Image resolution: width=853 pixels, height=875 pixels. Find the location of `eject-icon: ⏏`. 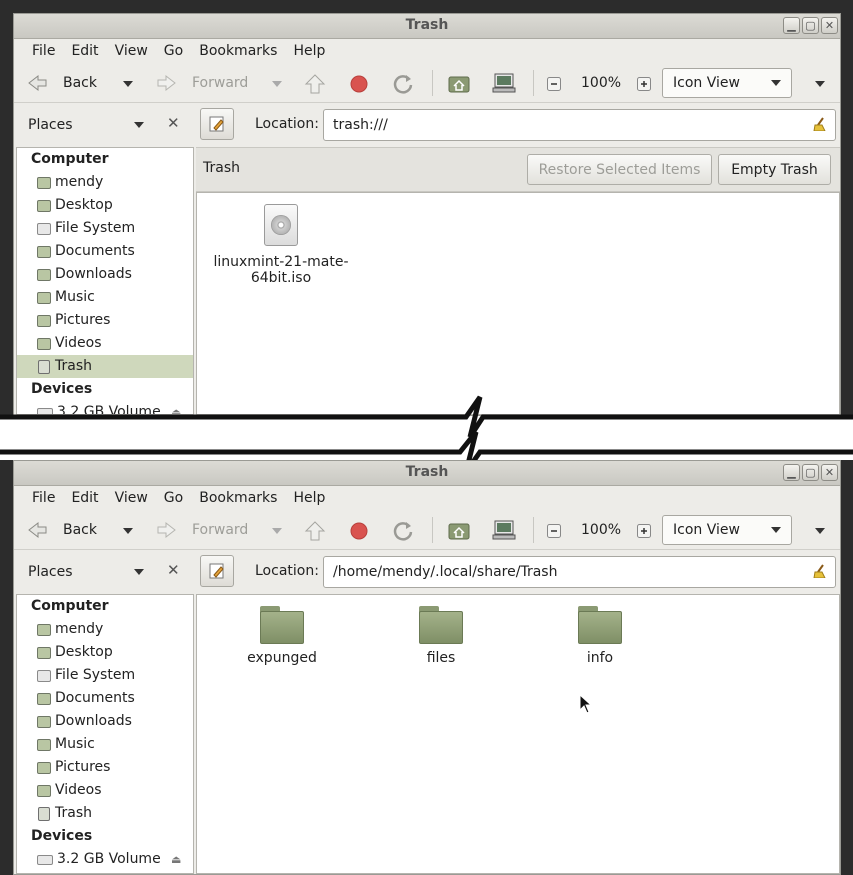

eject-icon: ⏏ is located at coordinates (176, 859).